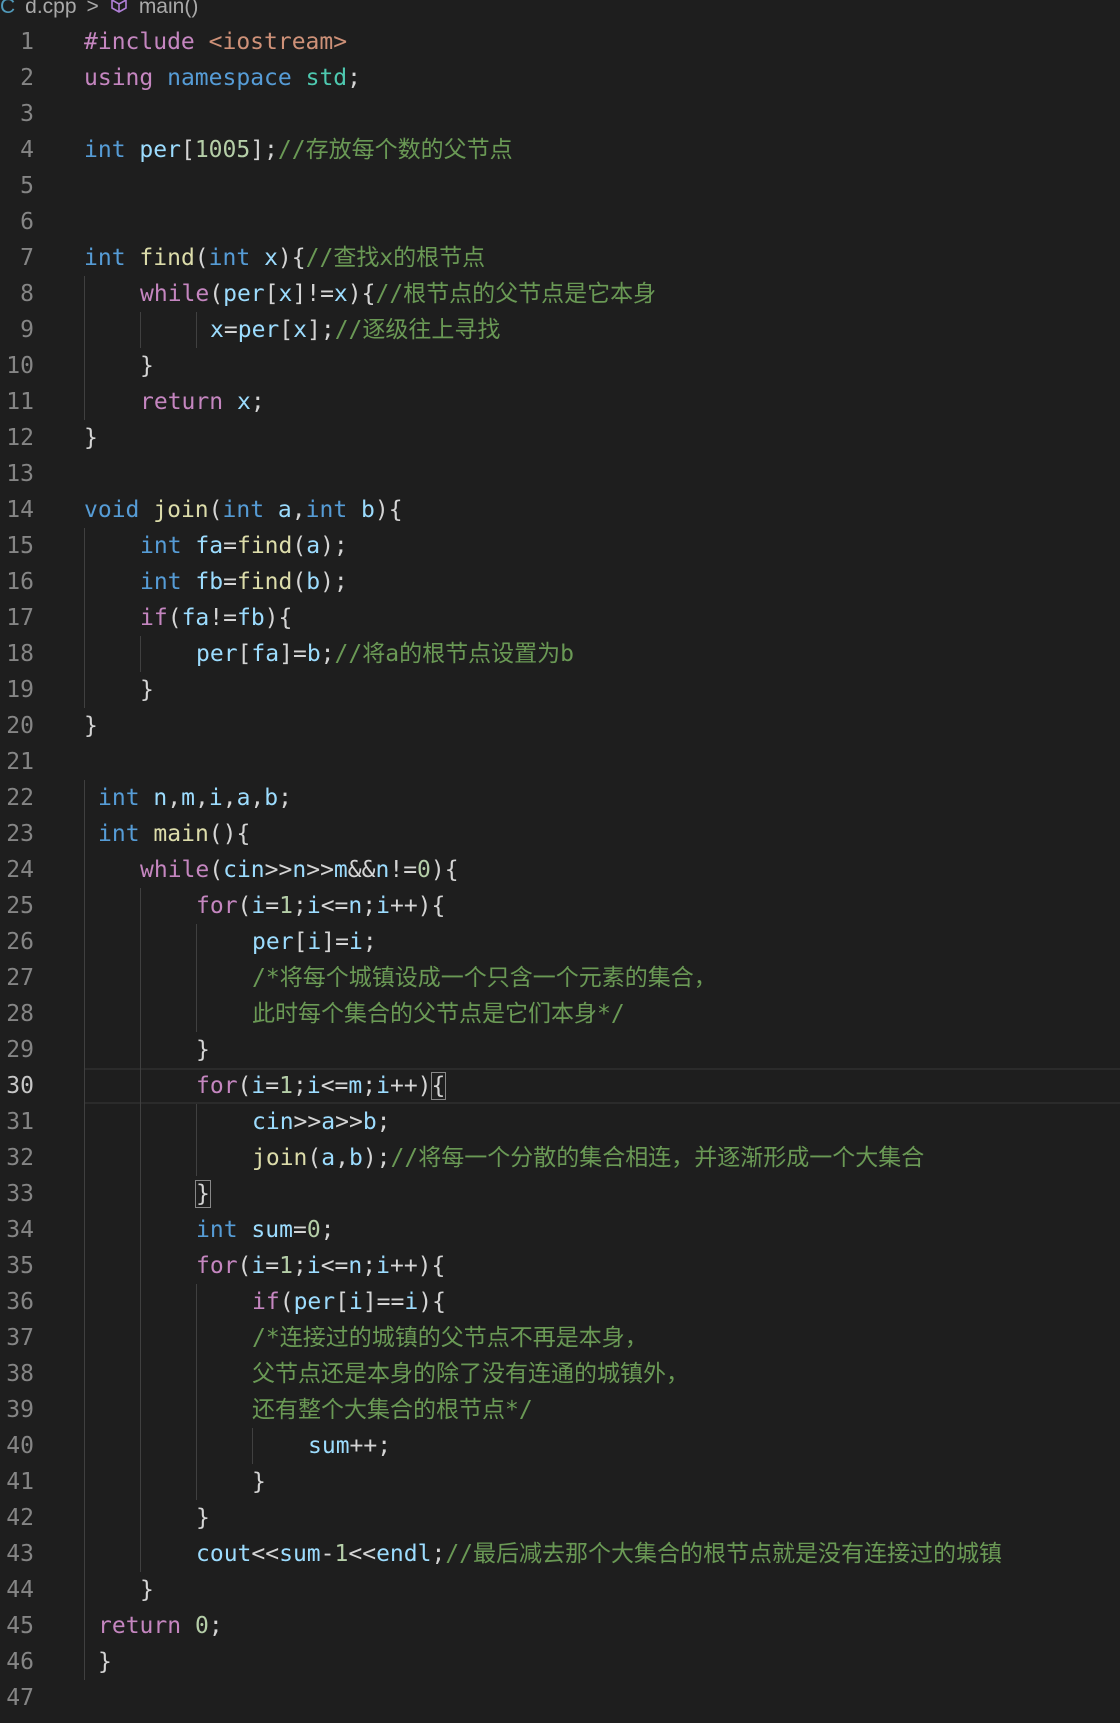 The height and width of the screenshot is (1723, 1120). What do you see at coordinates (588, 1158) in the screenshot?
I see `code-text: join(a,b);//将每一个分散的集合相连，并逐渐形成一个大集合` at bounding box center [588, 1158].